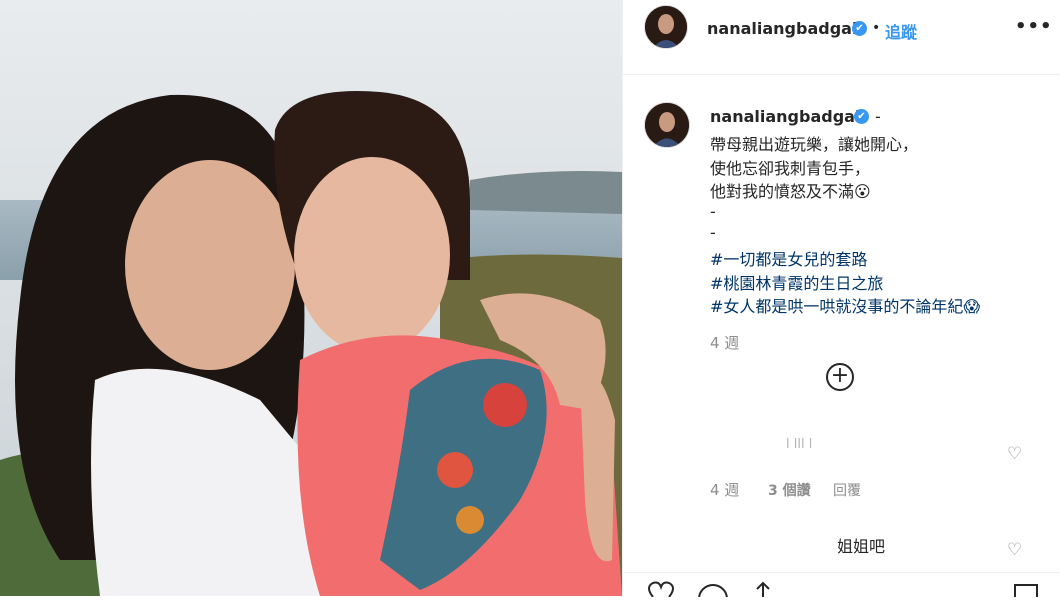  What do you see at coordinates (724, 342) in the screenshot?
I see `caption-timestamp: 4 週` at bounding box center [724, 342].